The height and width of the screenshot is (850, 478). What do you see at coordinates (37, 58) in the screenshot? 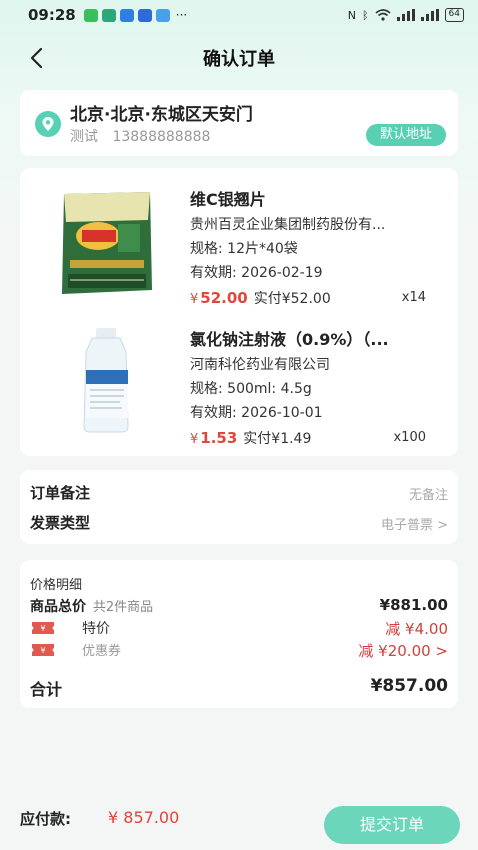
I see `back-arrow-icon` at bounding box center [37, 58].